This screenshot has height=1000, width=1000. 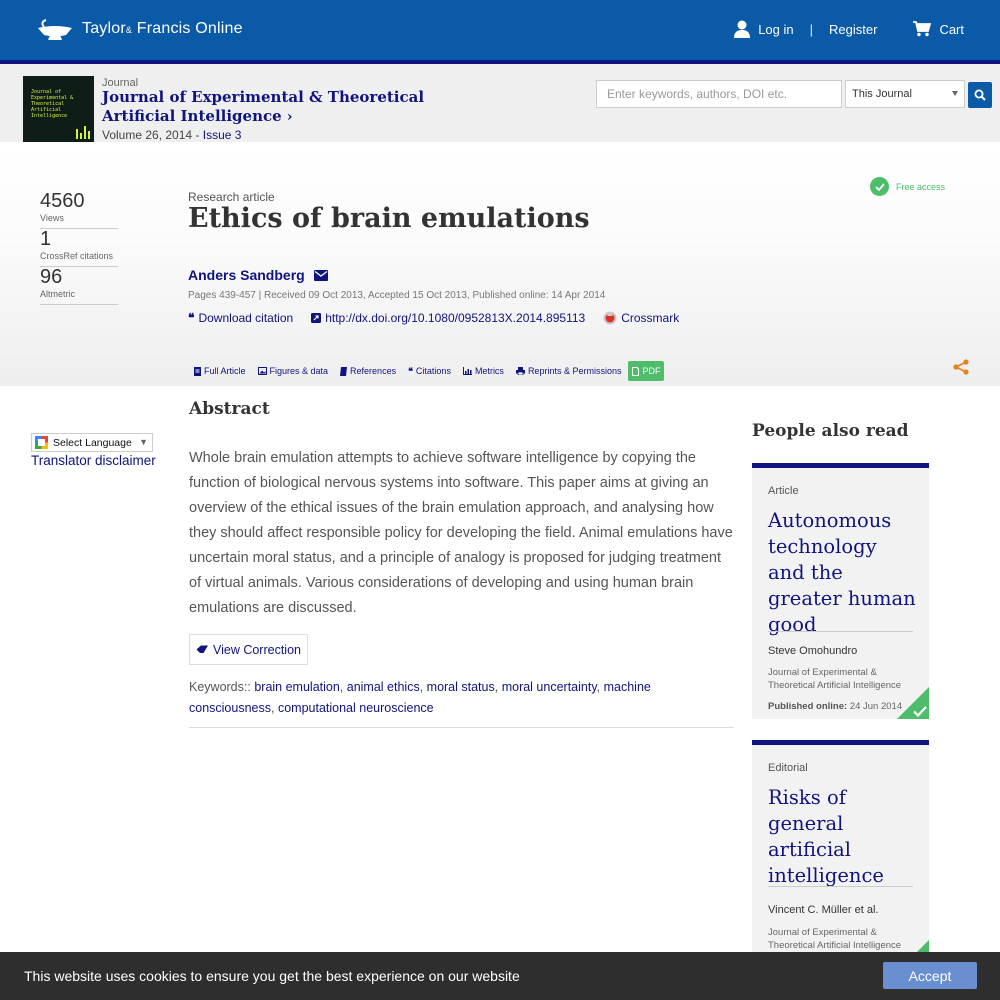 What do you see at coordinates (520, 371) in the screenshot?
I see `print-icon` at bounding box center [520, 371].